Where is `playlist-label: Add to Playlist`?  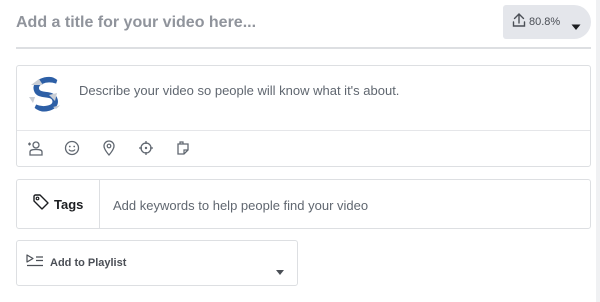 playlist-label: Add to Playlist is located at coordinates (88, 263).